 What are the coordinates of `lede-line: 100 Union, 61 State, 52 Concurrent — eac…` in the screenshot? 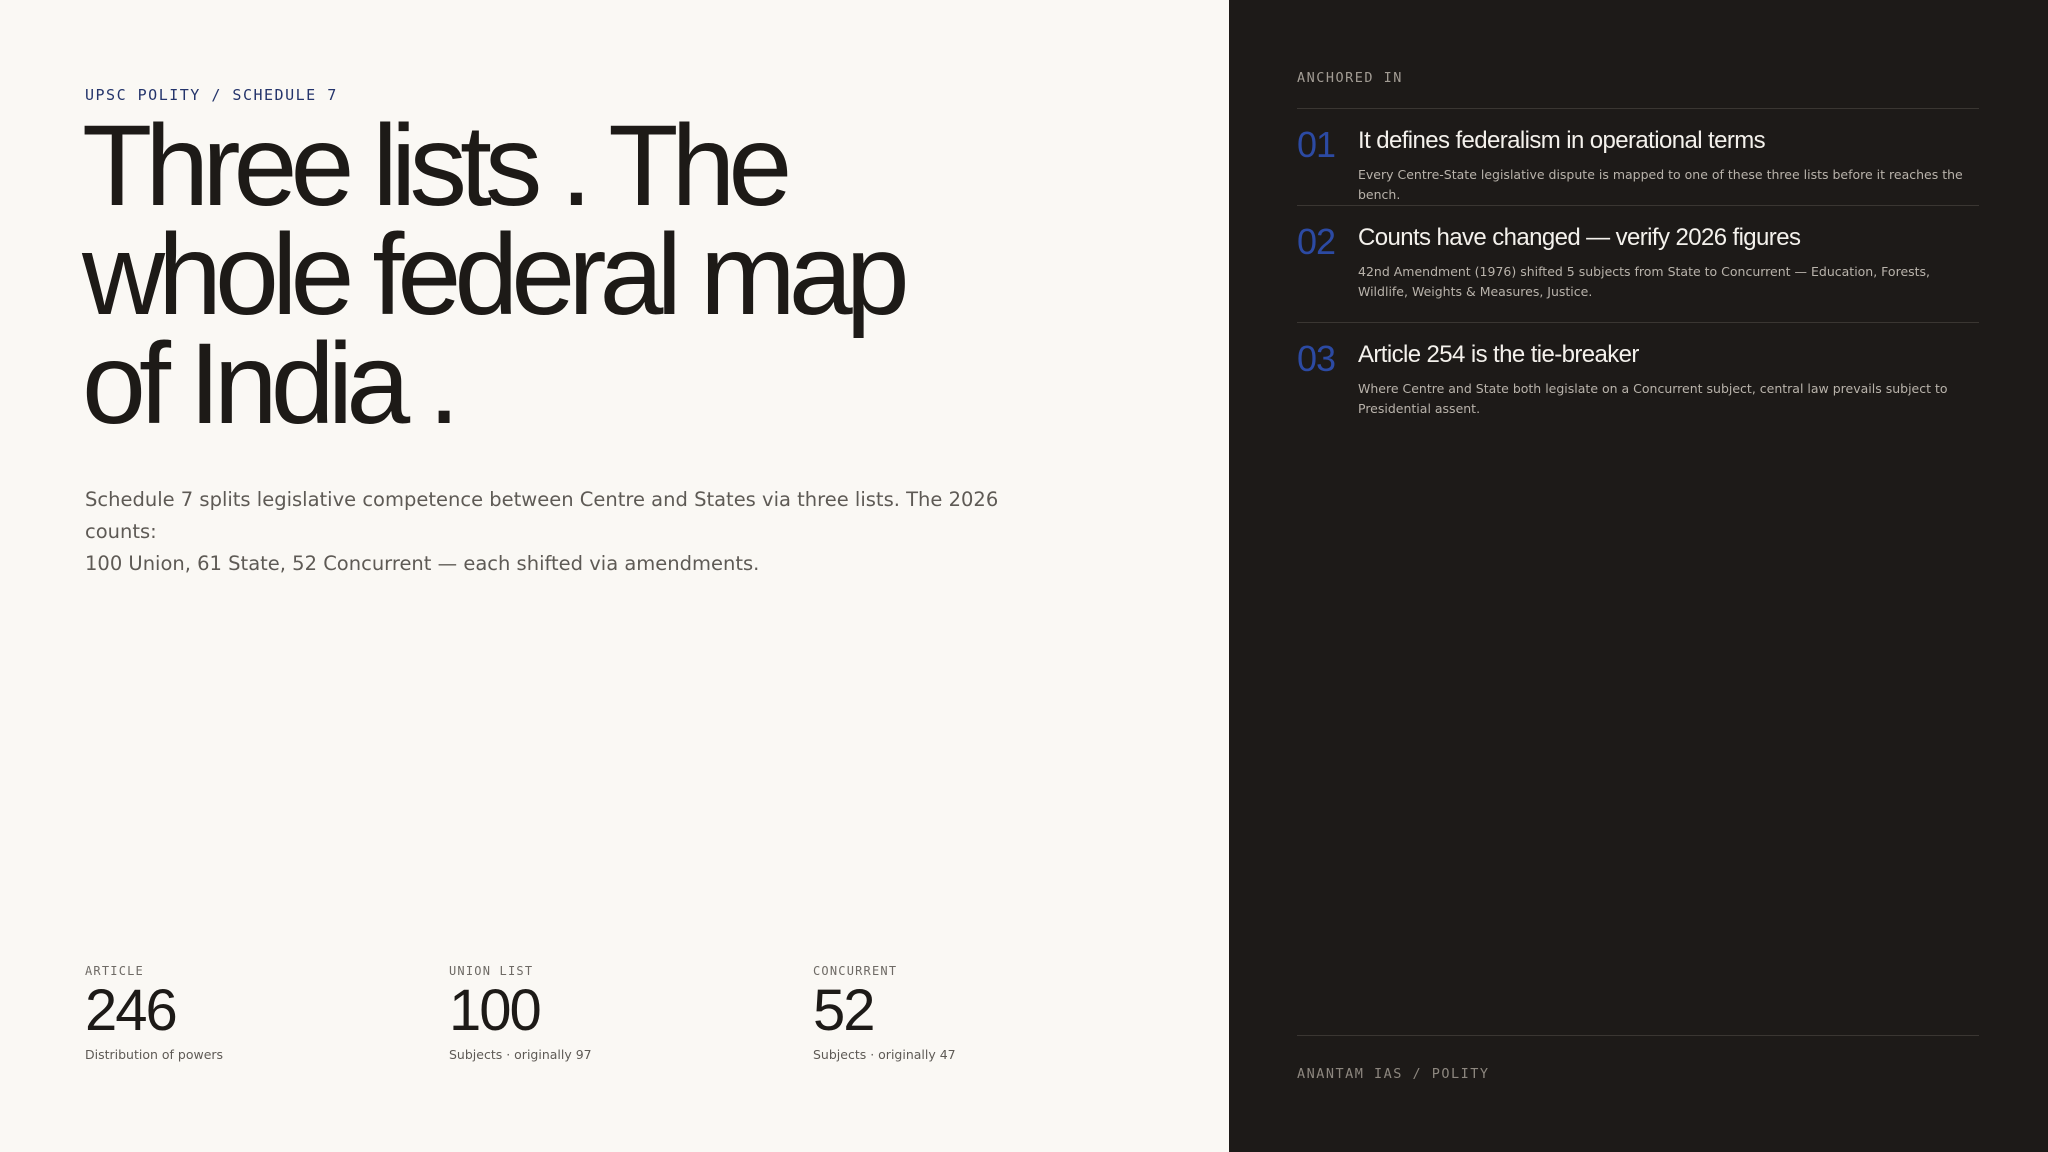 It's located at (422, 563).